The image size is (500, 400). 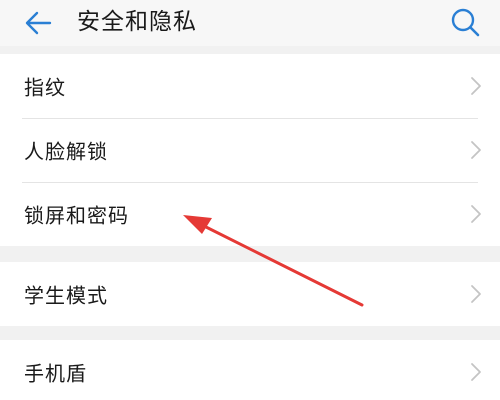 I want to click on settings-item-label: 锁屏和密码, so click(x=76, y=215).